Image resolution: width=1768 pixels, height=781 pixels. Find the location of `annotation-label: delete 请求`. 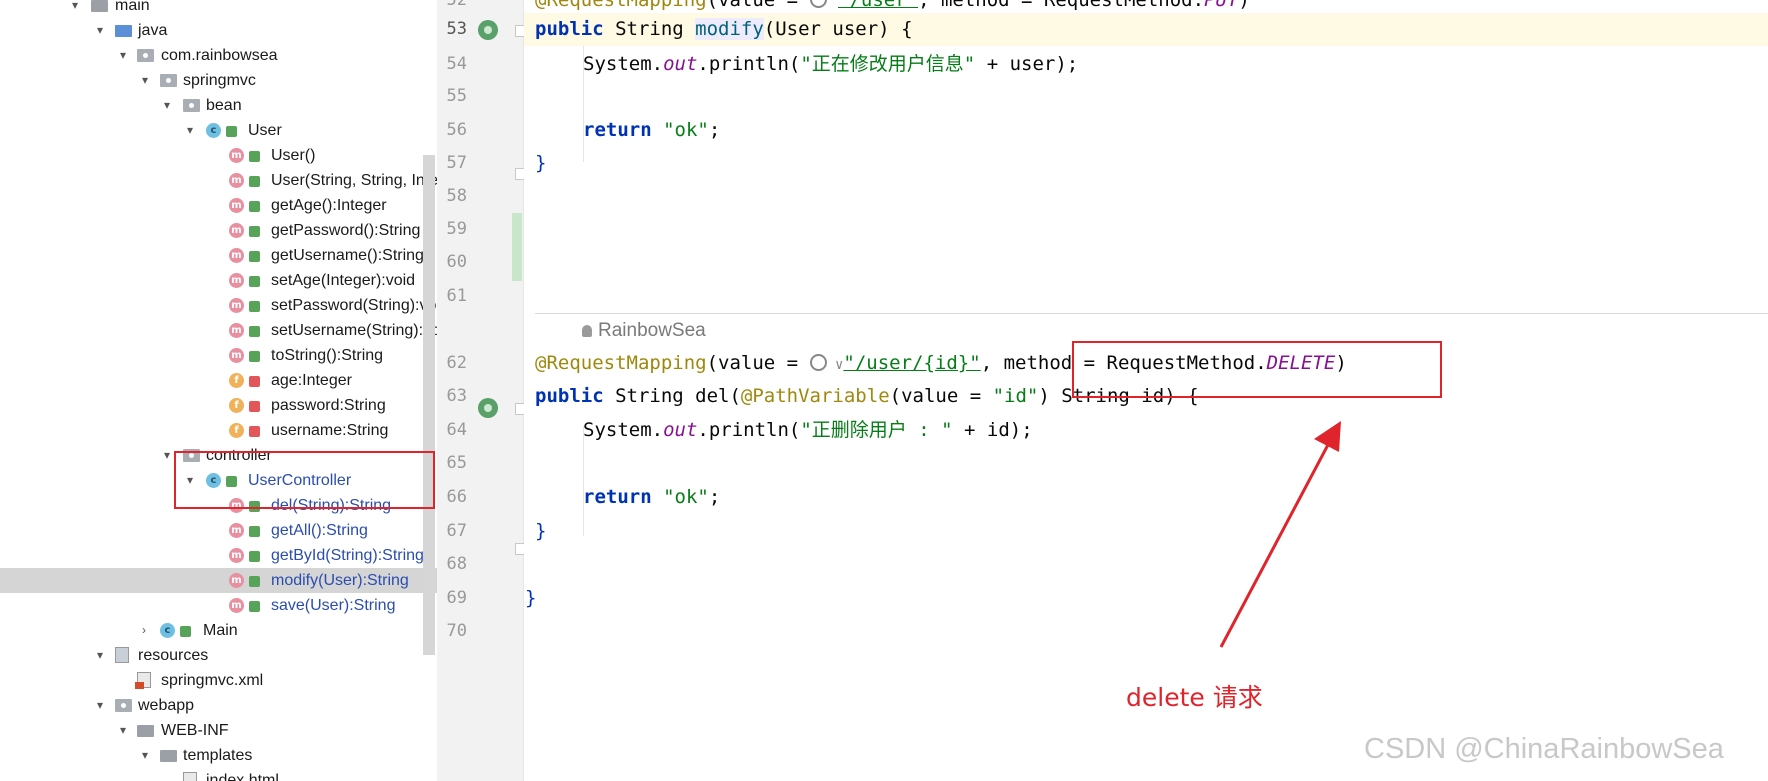

annotation-label: delete 请求 is located at coordinates (1194, 697).